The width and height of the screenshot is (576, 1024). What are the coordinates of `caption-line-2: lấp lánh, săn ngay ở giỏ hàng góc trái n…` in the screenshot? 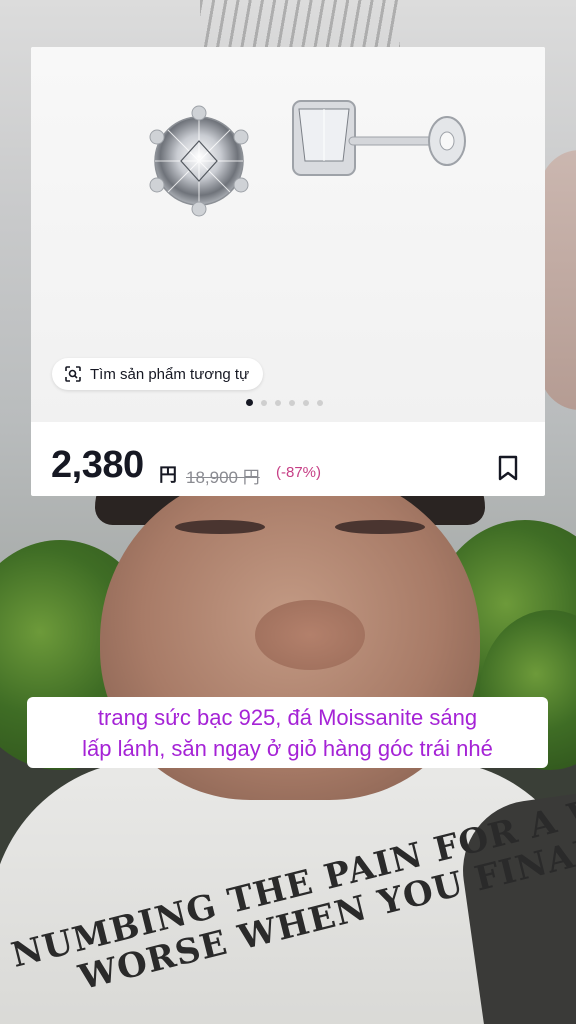 It's located at (287, 748).